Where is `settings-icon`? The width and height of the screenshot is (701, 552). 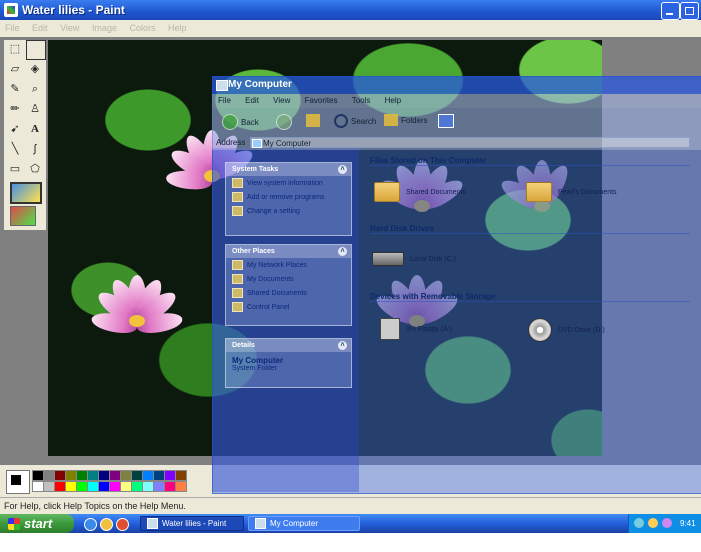 settings-icon is located at coordinates (237, 211).